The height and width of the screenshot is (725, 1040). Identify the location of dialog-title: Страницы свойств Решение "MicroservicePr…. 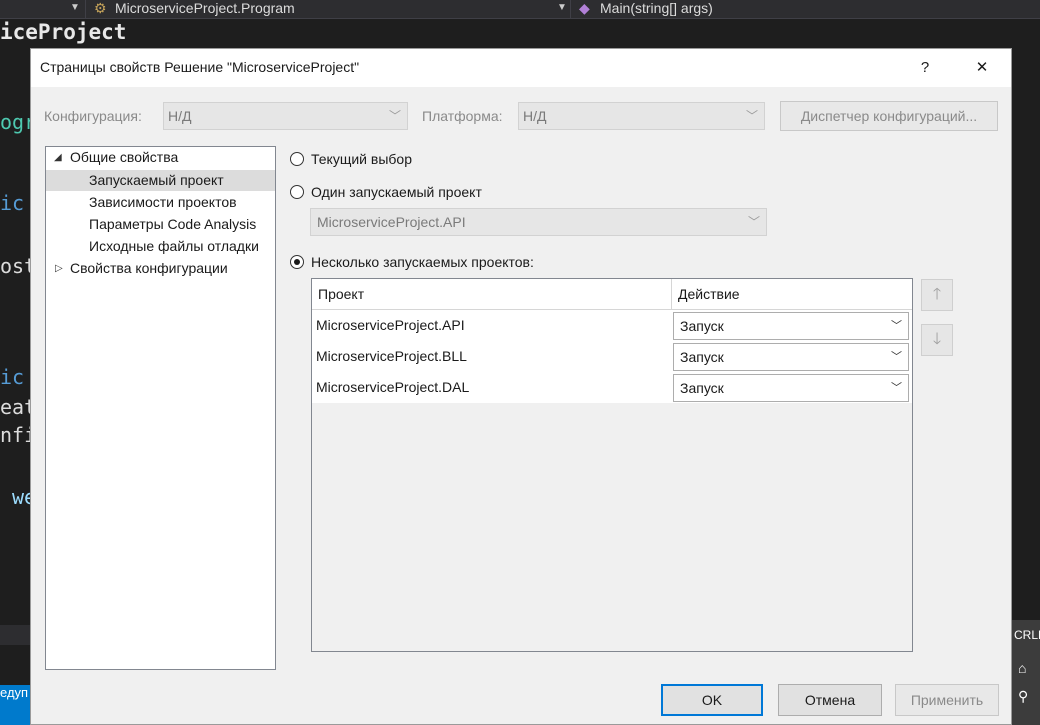
(200, 67).